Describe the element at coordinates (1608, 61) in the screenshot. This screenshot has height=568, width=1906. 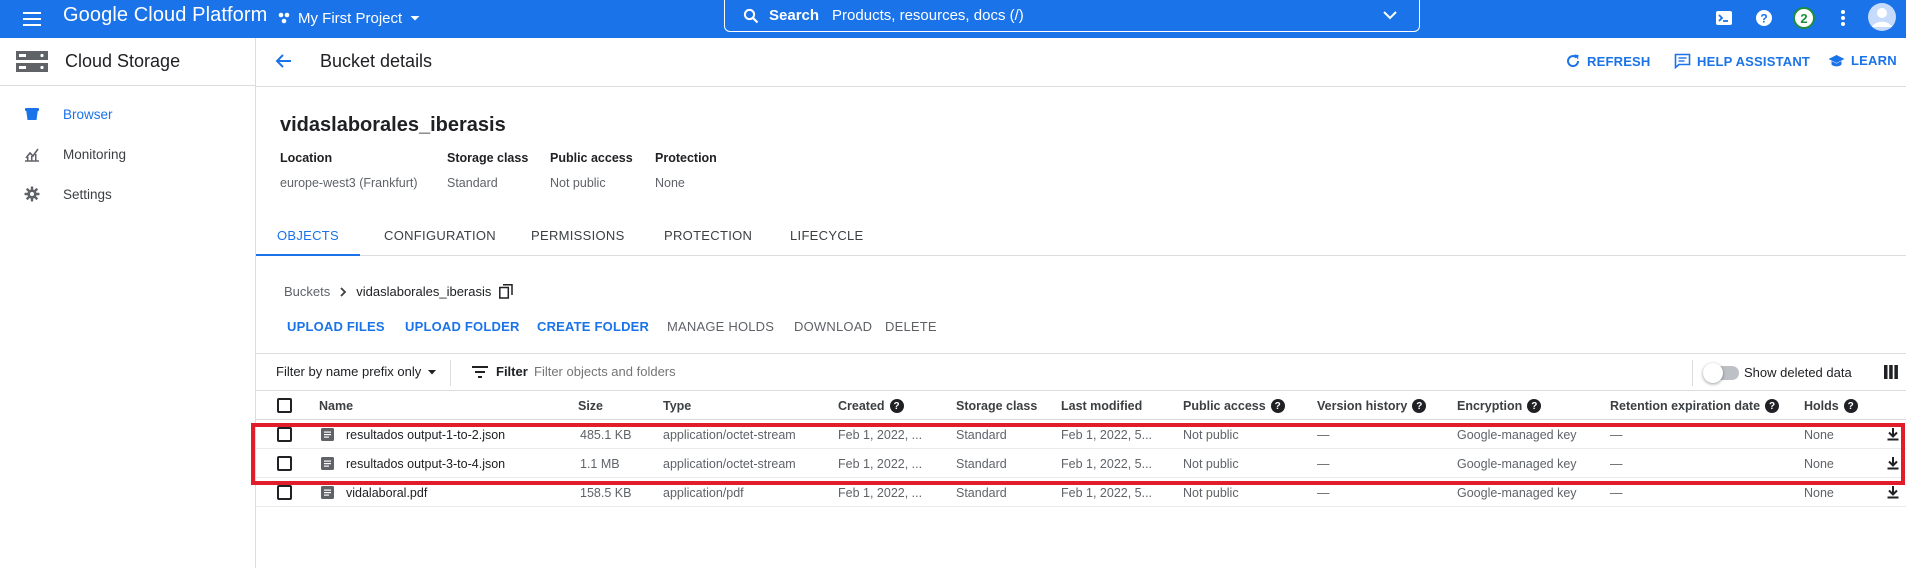
I see `refresh-button: REFRESH` at that location.